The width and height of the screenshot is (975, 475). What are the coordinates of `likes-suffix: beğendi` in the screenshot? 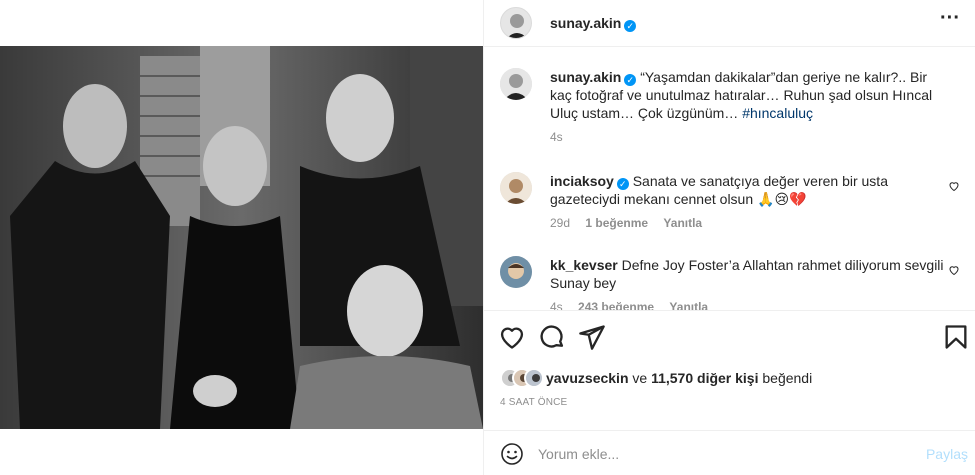 It's located at (787, 378).